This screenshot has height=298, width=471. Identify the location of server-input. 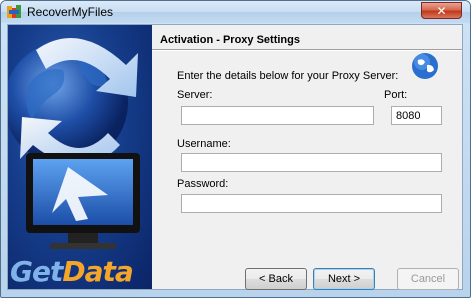
(277, 115).